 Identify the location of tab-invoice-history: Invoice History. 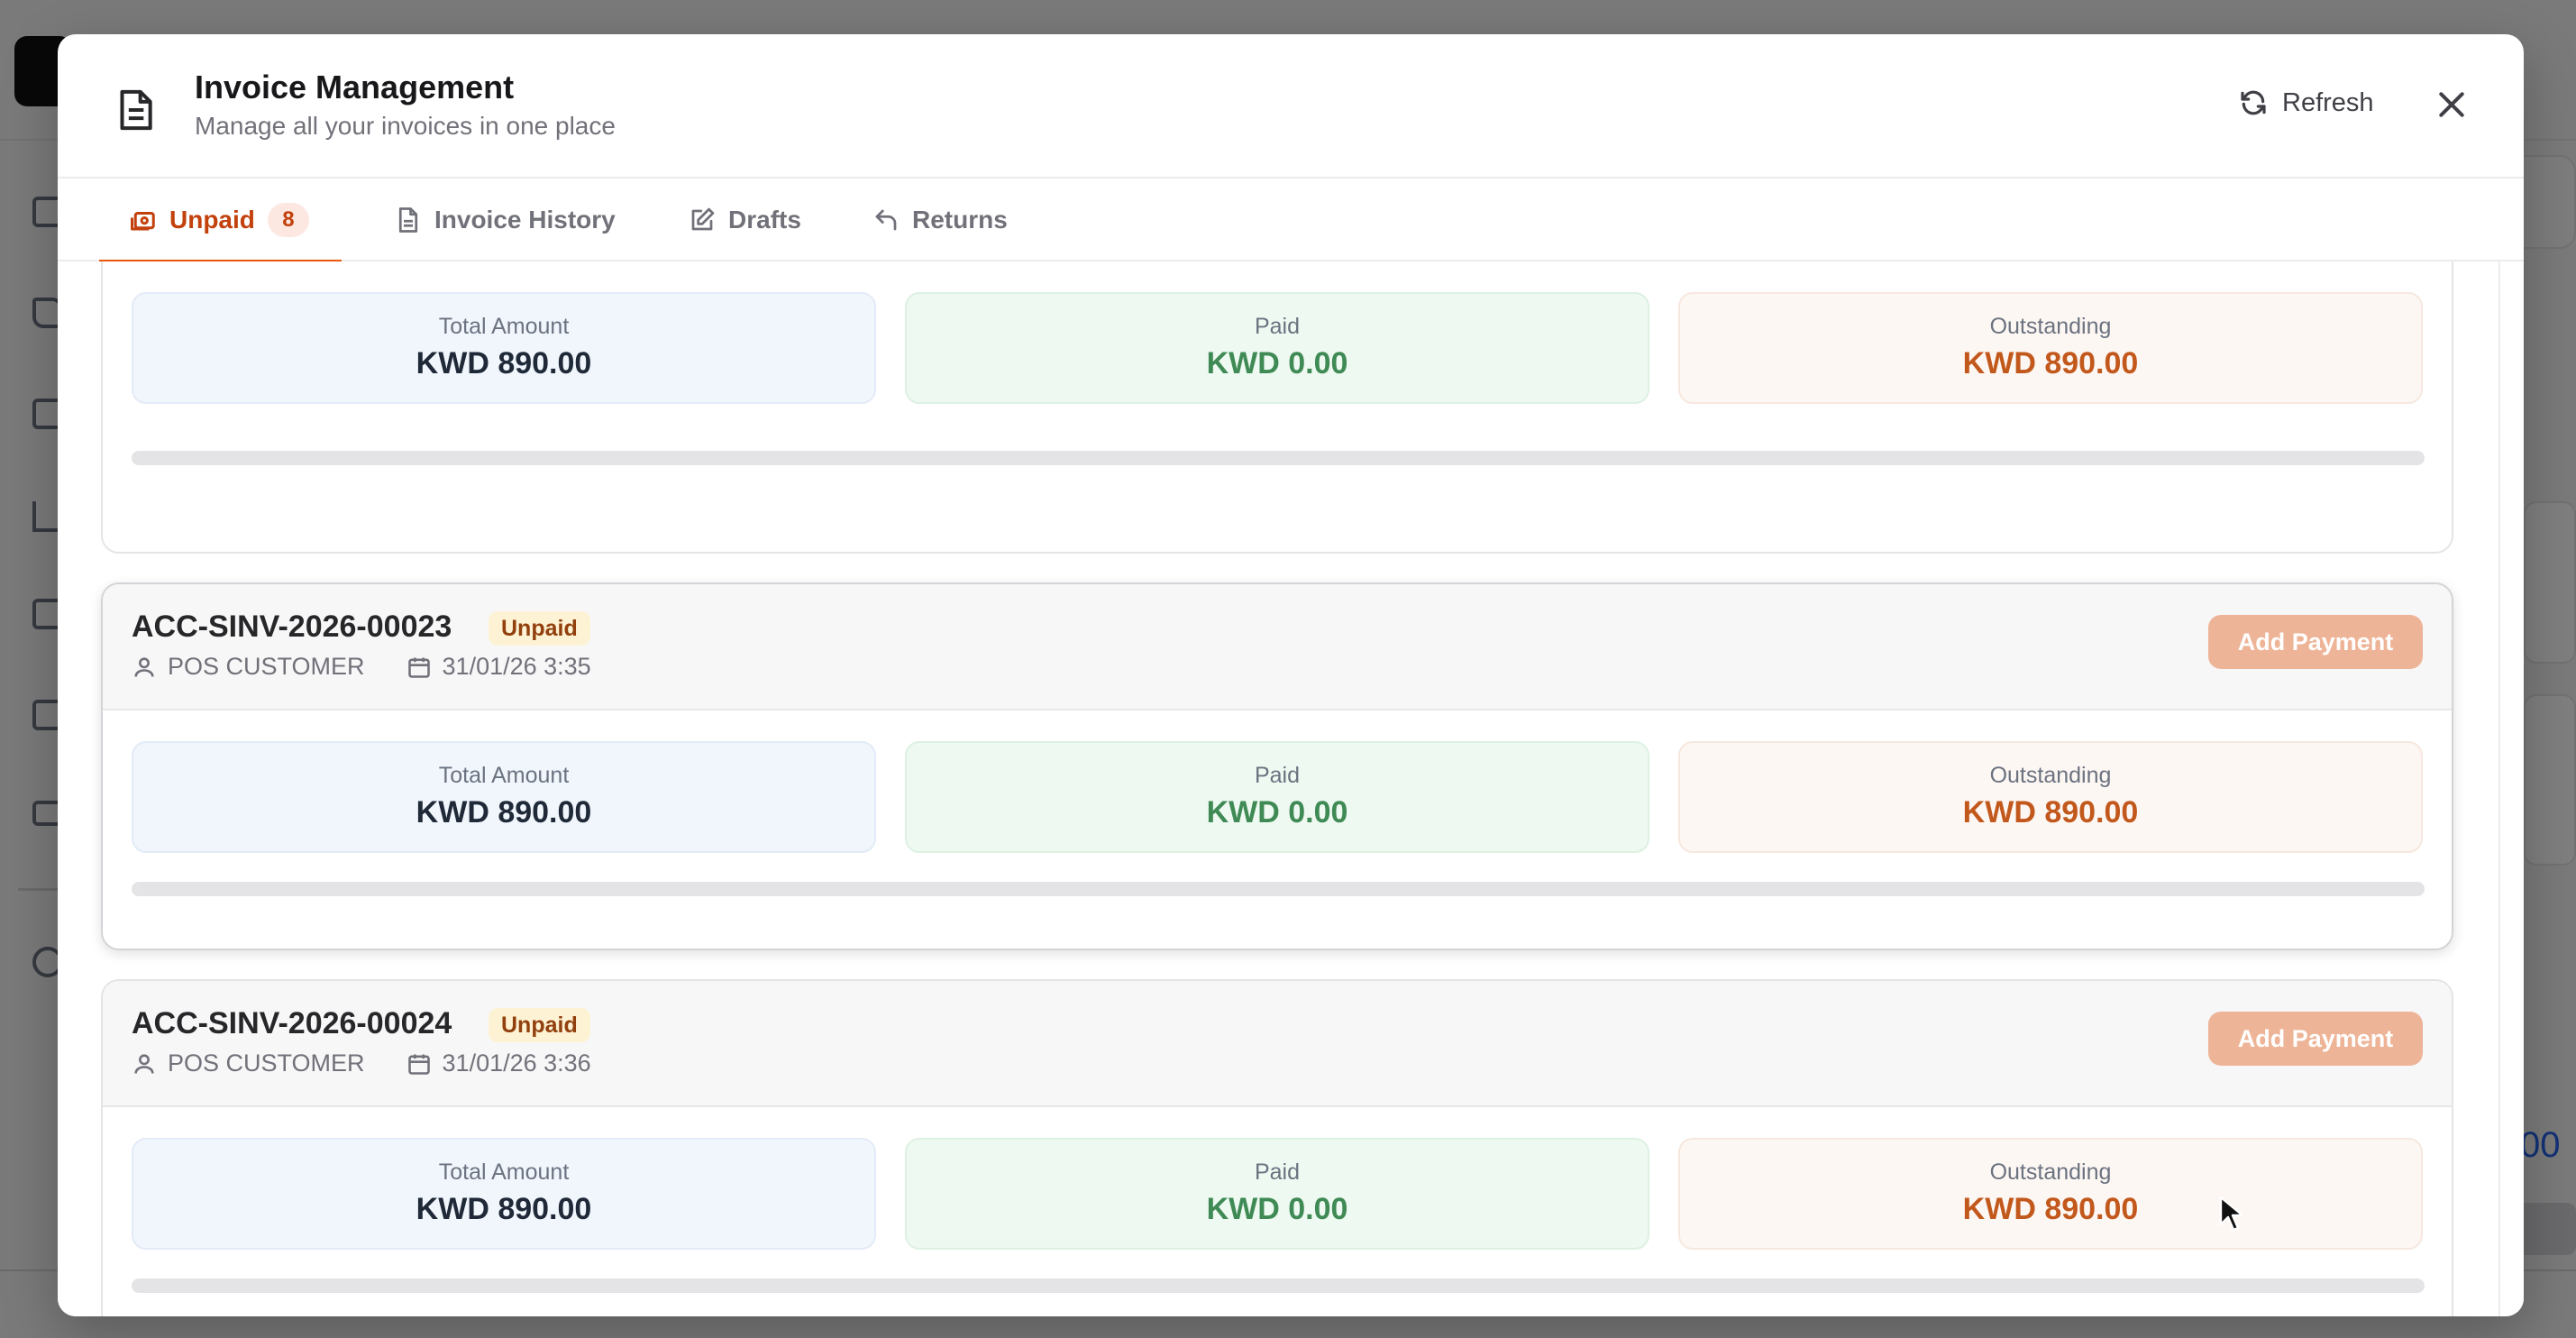
(505, 220).